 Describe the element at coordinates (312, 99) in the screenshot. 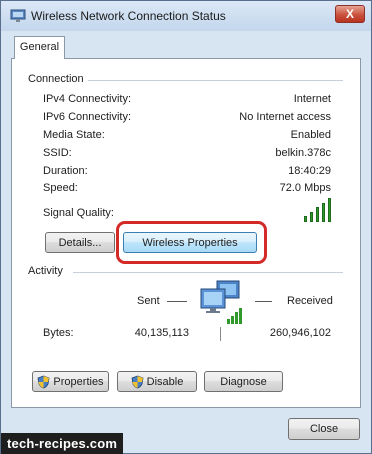

I see `ipv4-value: Internet` at that location.